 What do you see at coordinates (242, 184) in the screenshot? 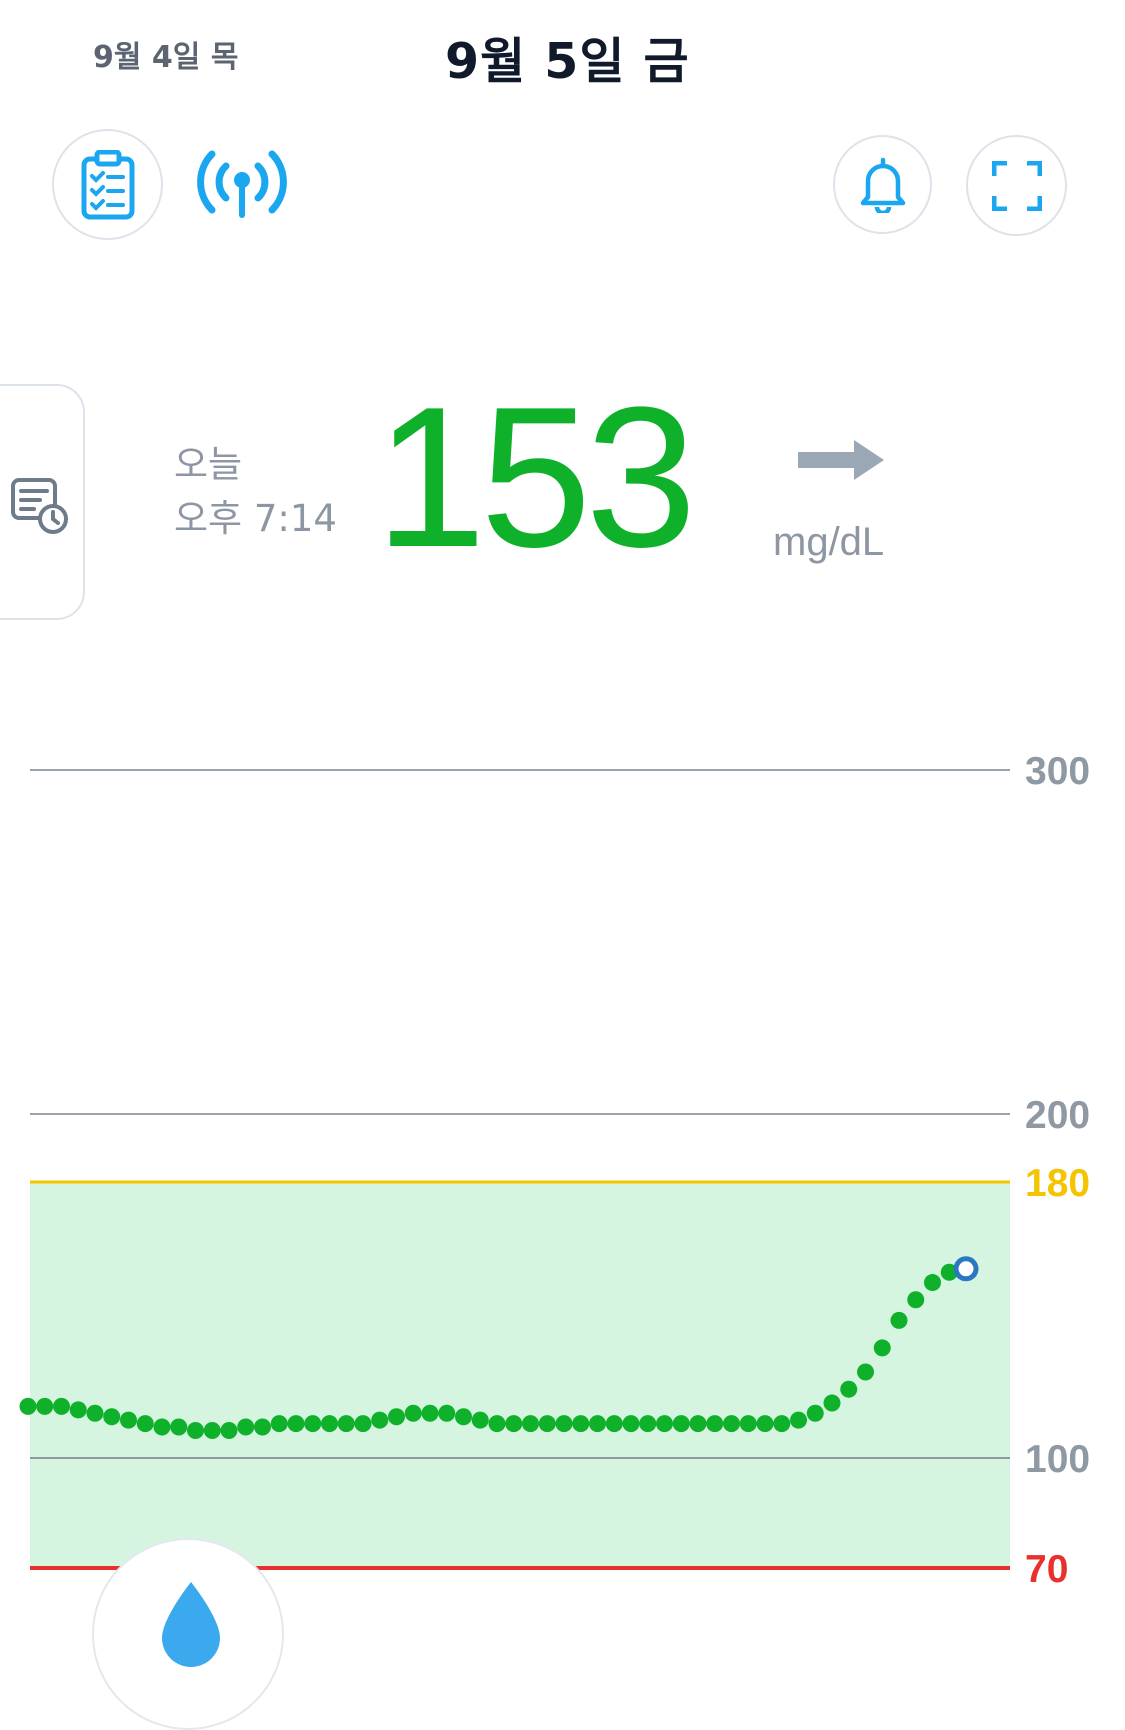
I see `sensor-signal-icon` at bounding box center [242, 184].